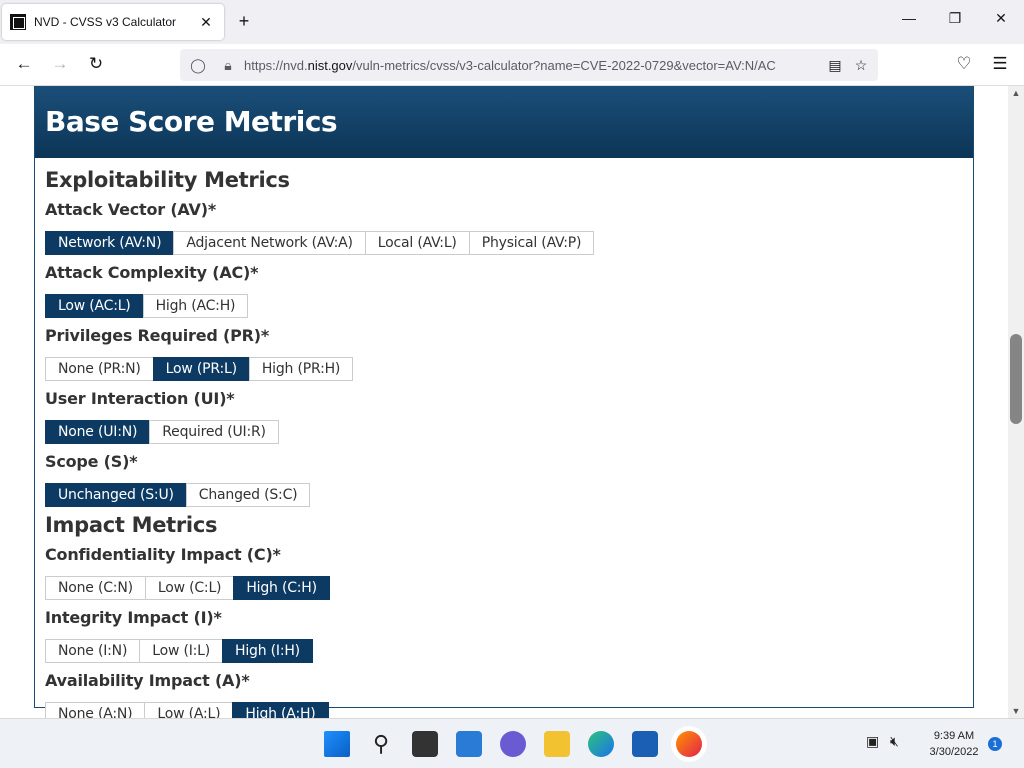 This screenshot has width=1024, height=768. I want to click on tab-close-icon: ✕, so click(206, 22).